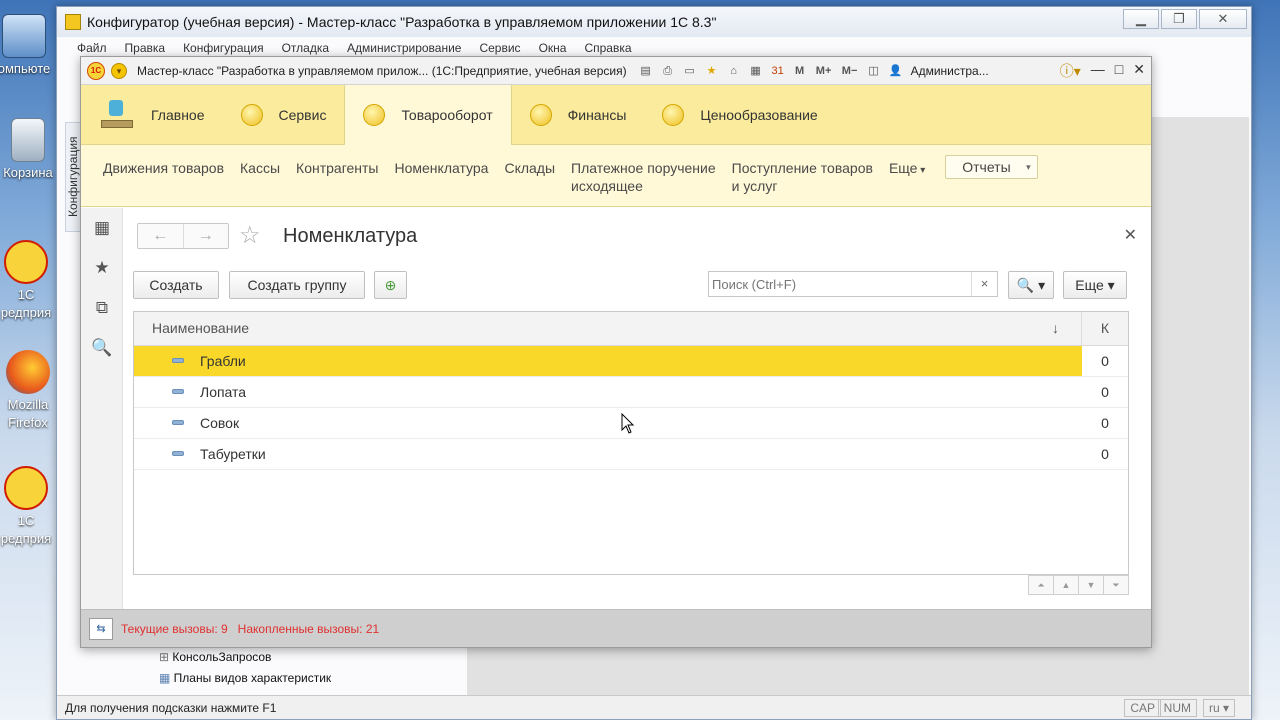 The height and width of the screenshot is (720, 1280). I want to click on copy-button: ⊕, so click(390, 285).